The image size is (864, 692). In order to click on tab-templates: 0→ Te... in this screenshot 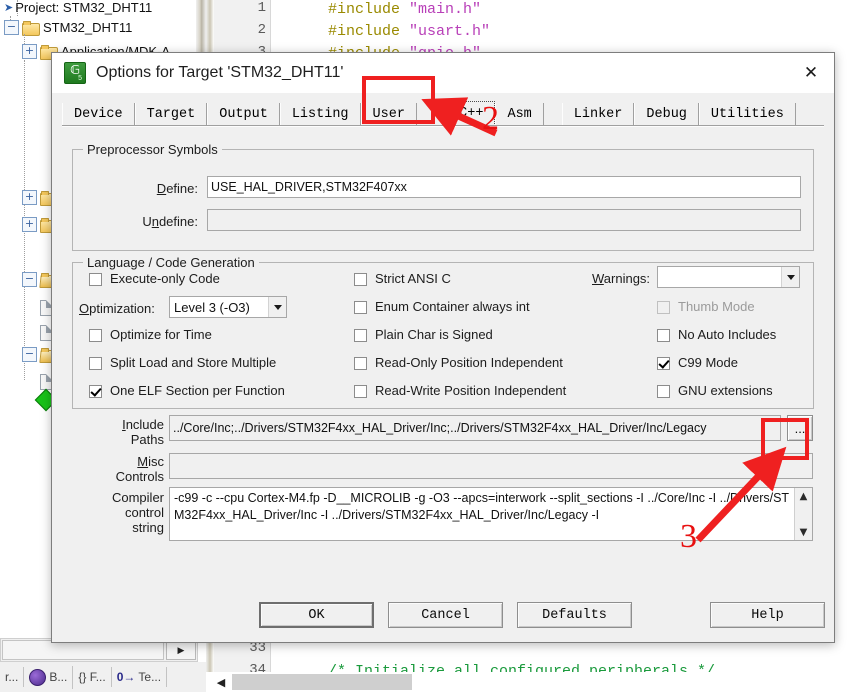, I will do `click(140, 677)`.